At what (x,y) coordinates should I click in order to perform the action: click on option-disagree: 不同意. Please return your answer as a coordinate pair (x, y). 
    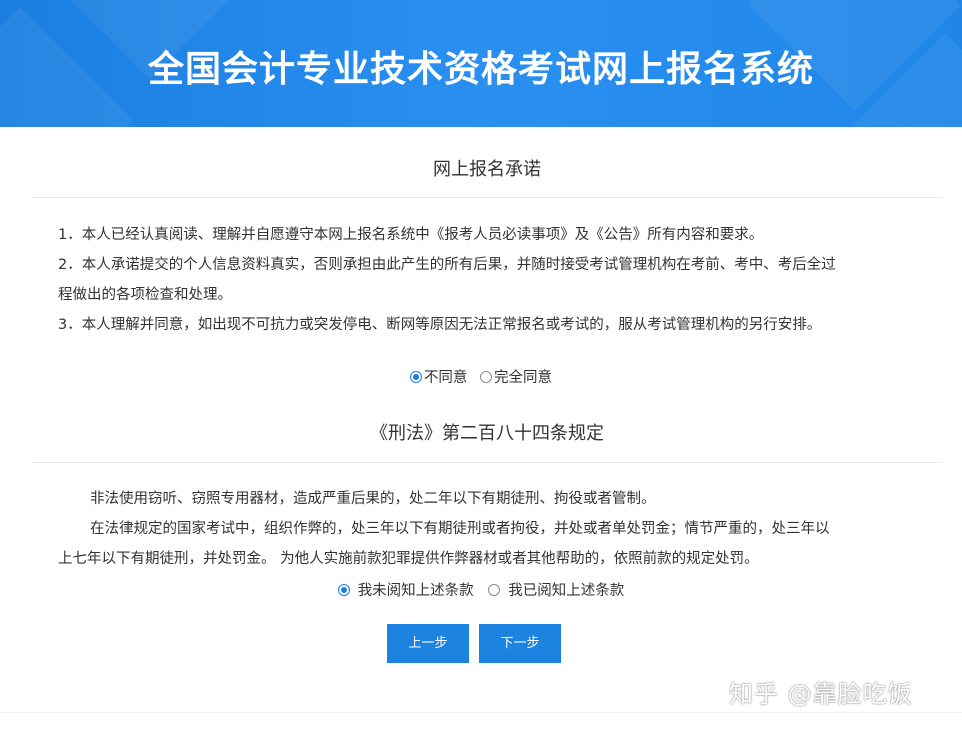
    Looking at the image, I should click on (438, 376).